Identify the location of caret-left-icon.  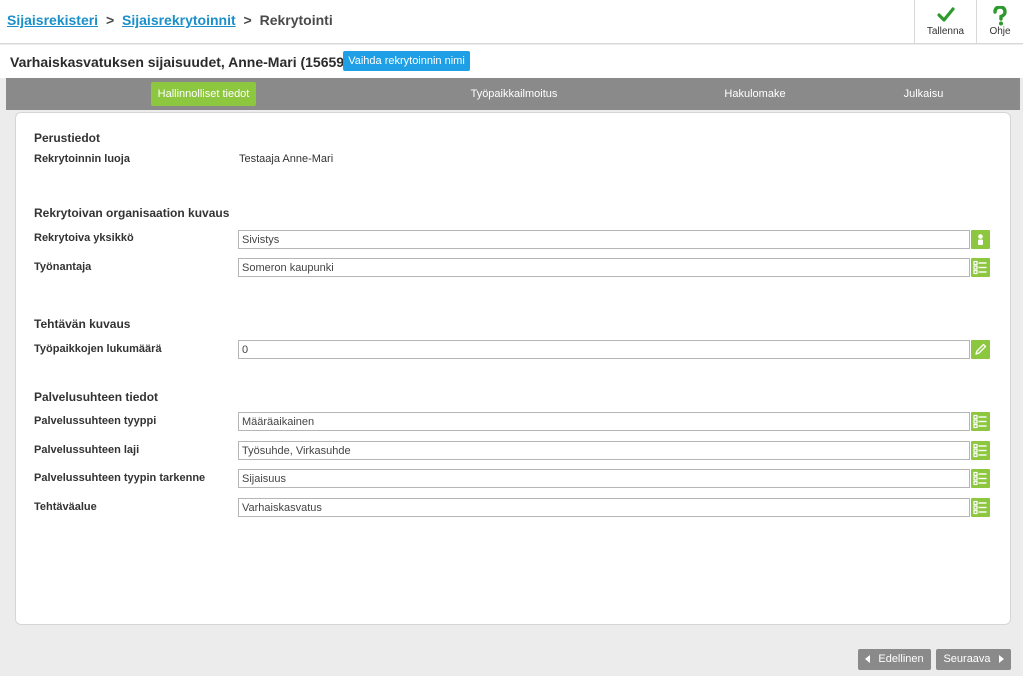
(868, 659).